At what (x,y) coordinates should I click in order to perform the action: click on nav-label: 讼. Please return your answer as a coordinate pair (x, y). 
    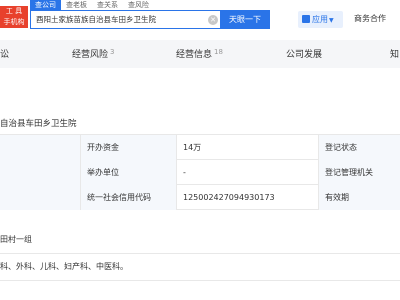
    Looking at the image, I should click on (5, 55).